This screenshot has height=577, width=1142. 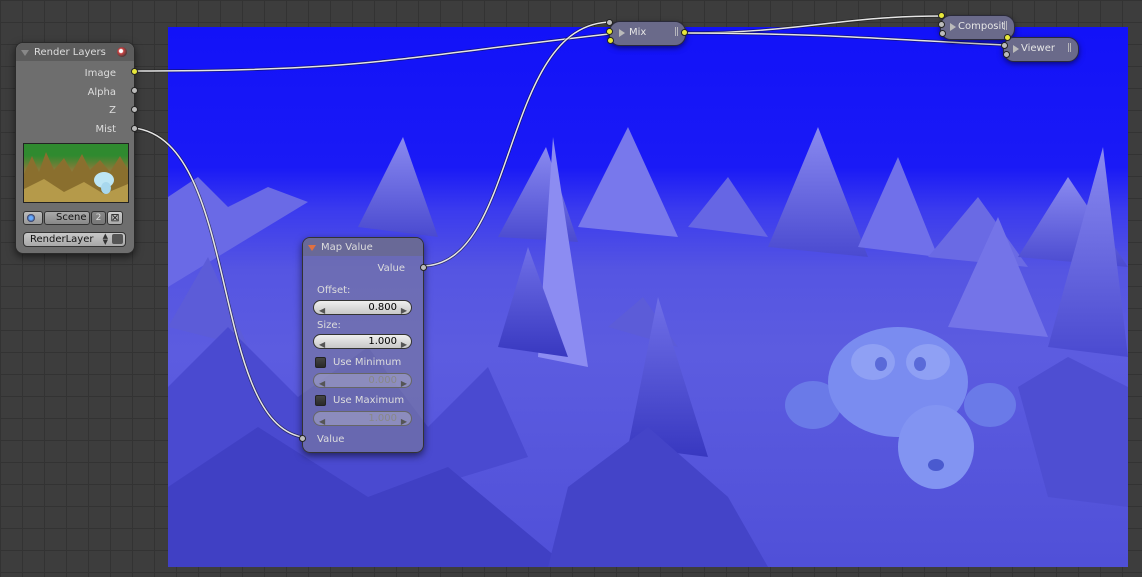 I want to click on render-layer-dropdown: RenderLayer ▲ ▼, so click(x=74, y=239).